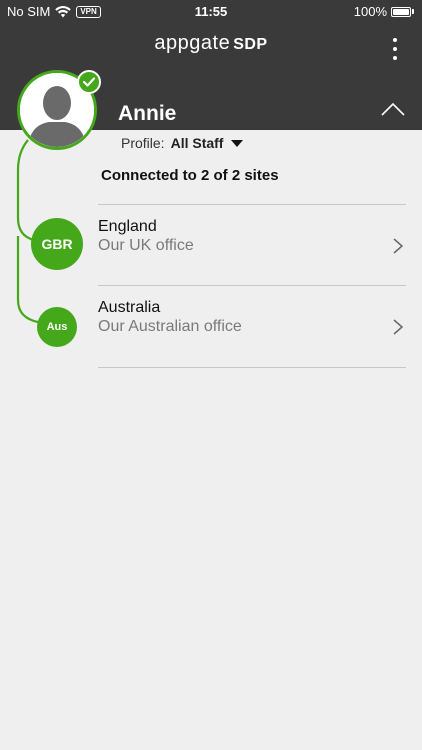 The width and height of the screenshot is (422, 750). Describe the element at coordinates (147, 113) in the screenshot. I see `user-name: Annie` at that location.